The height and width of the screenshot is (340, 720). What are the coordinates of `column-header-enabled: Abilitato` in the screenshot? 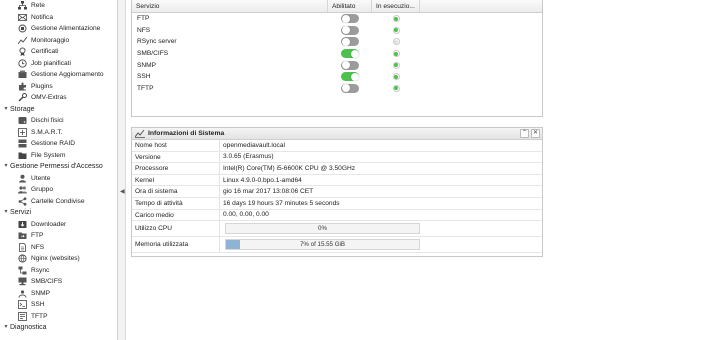 It's located at (350, 6).